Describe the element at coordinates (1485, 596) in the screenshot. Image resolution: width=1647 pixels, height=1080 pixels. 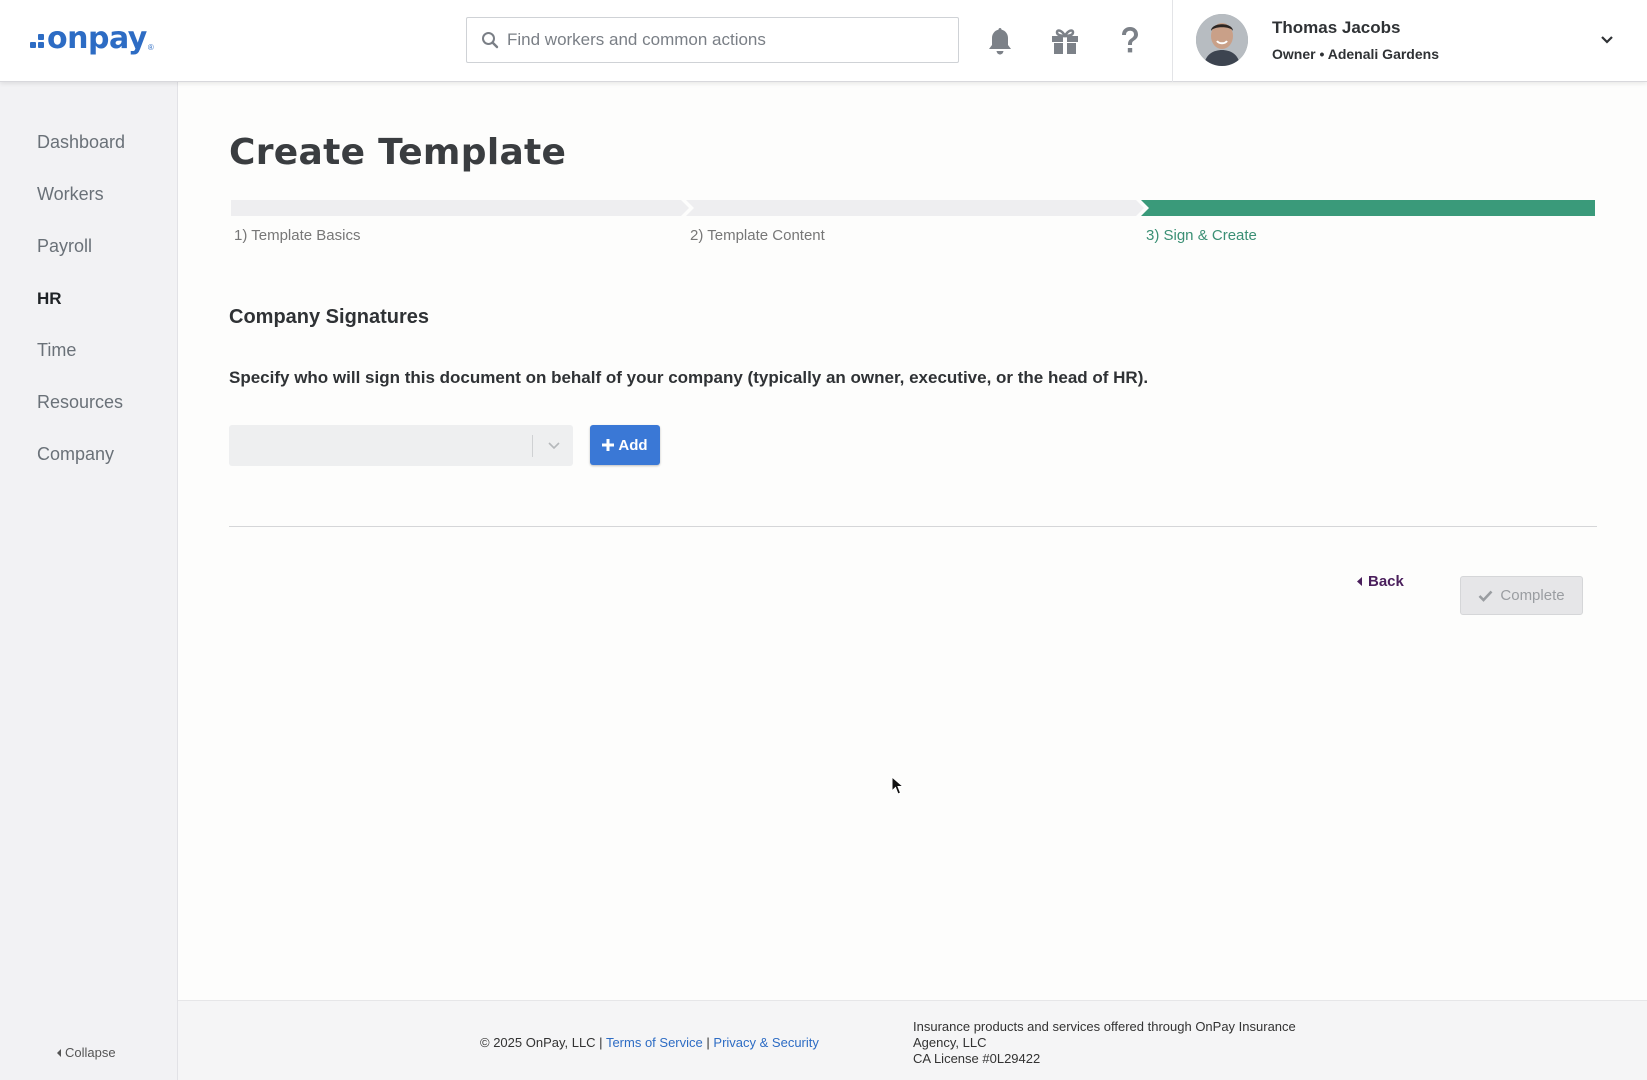
I see `check-icon` at that location.